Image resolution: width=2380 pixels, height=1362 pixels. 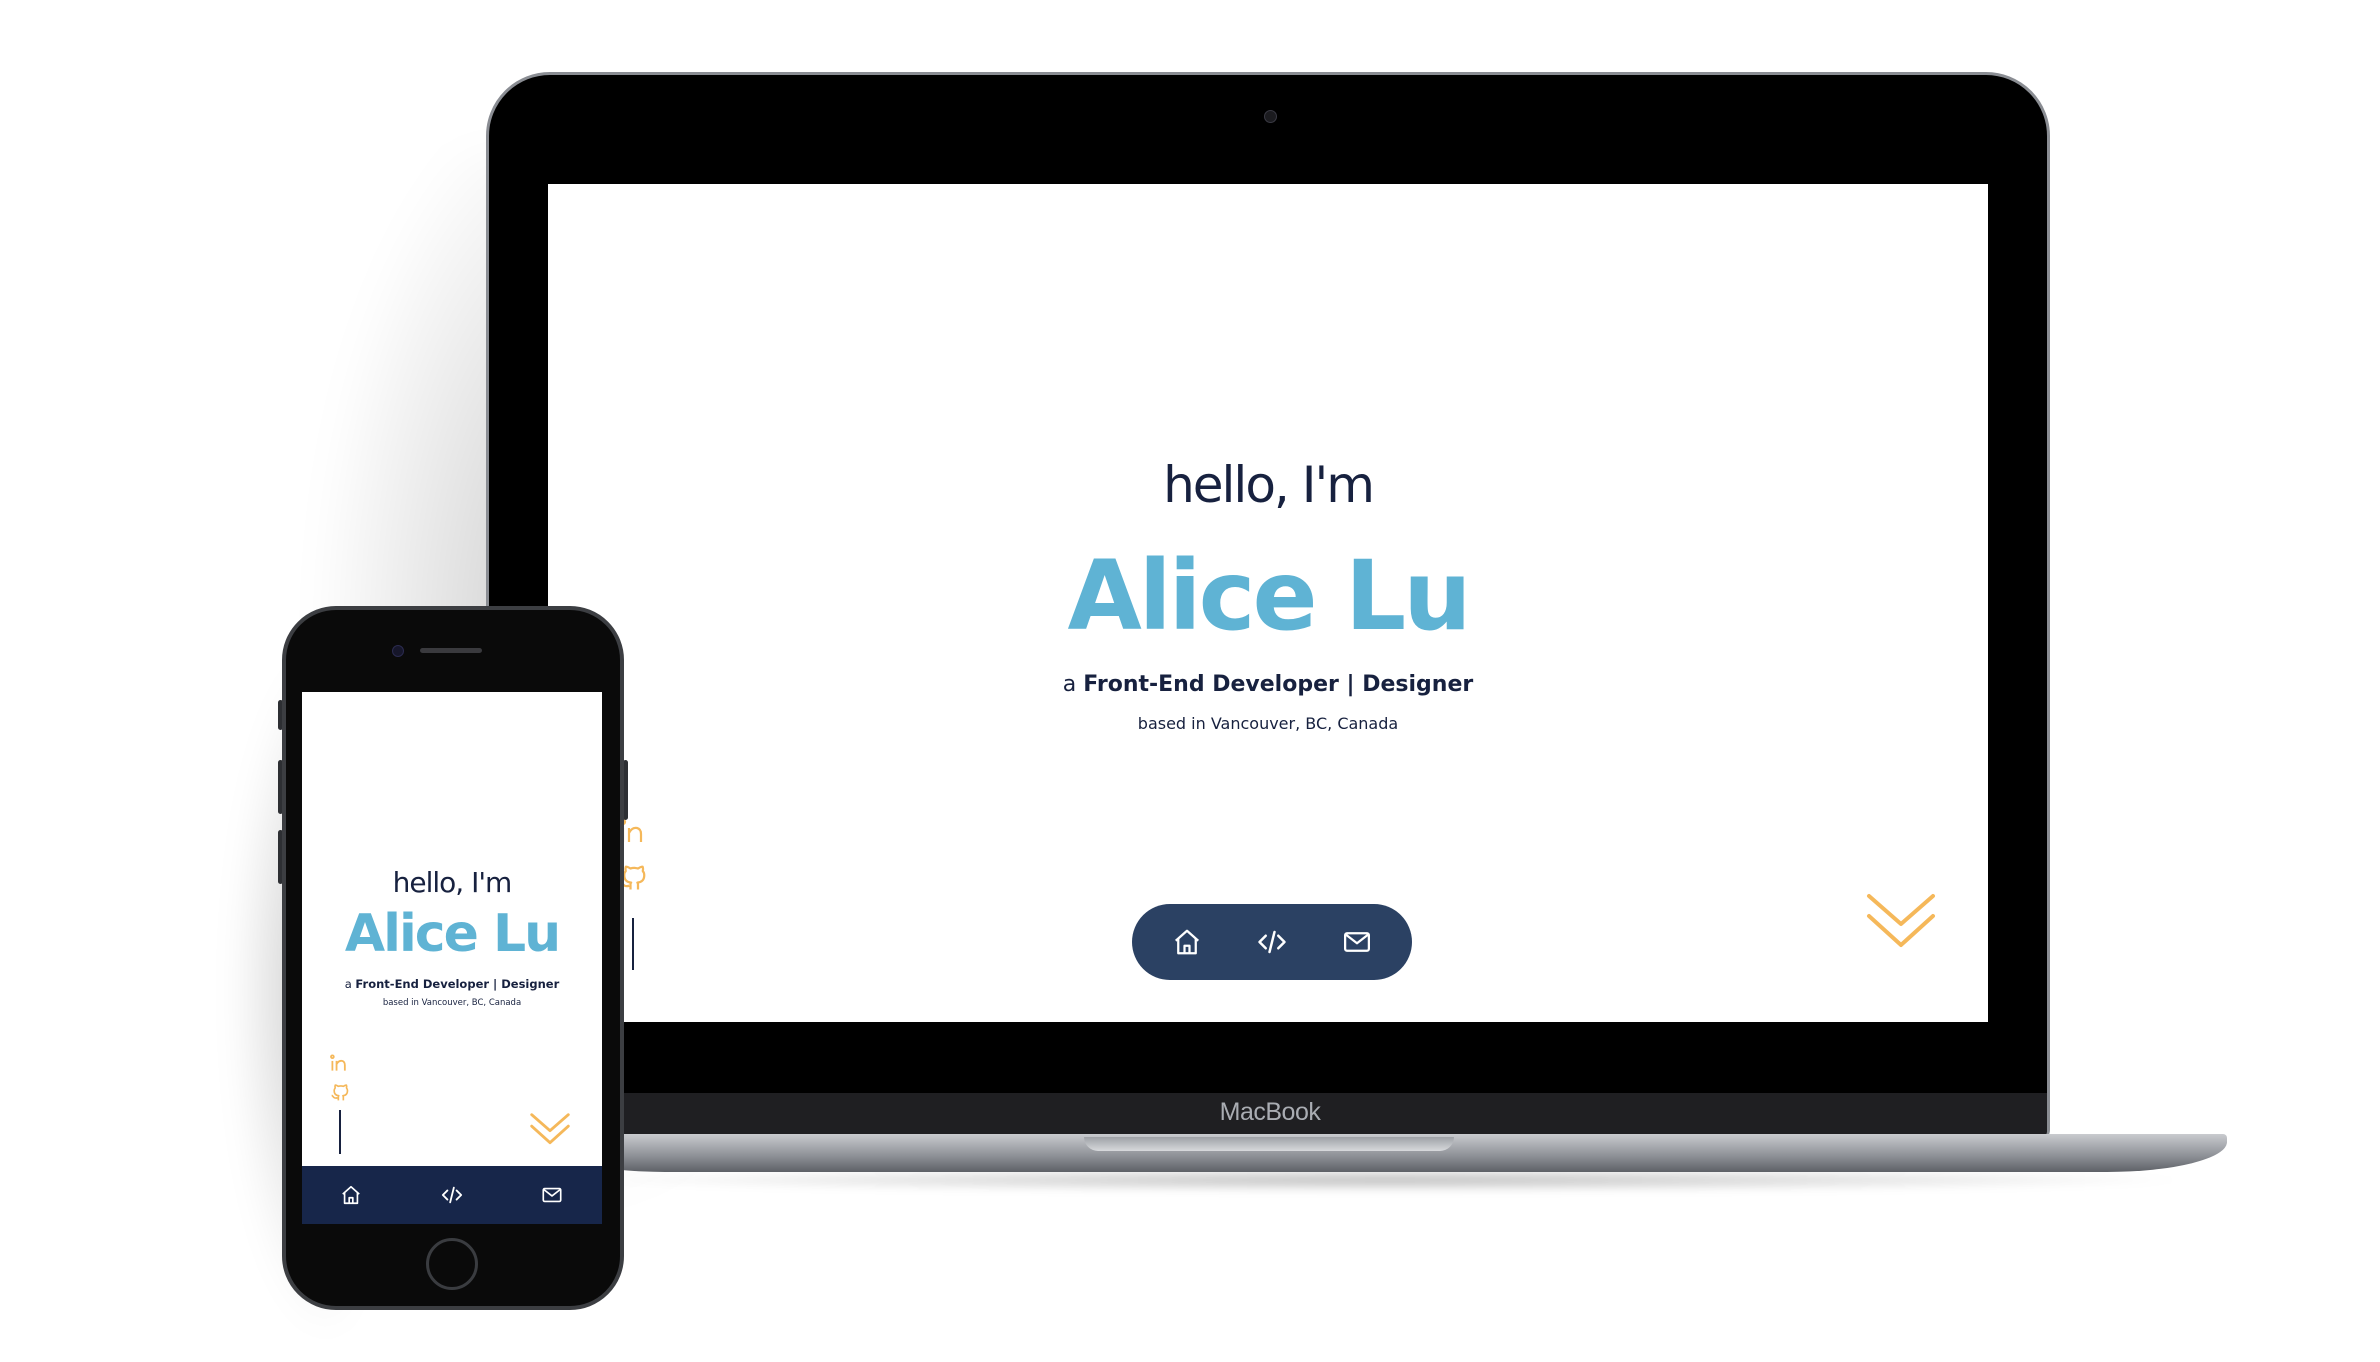 I want to click on github-icon, so click(x=340, y=1092).